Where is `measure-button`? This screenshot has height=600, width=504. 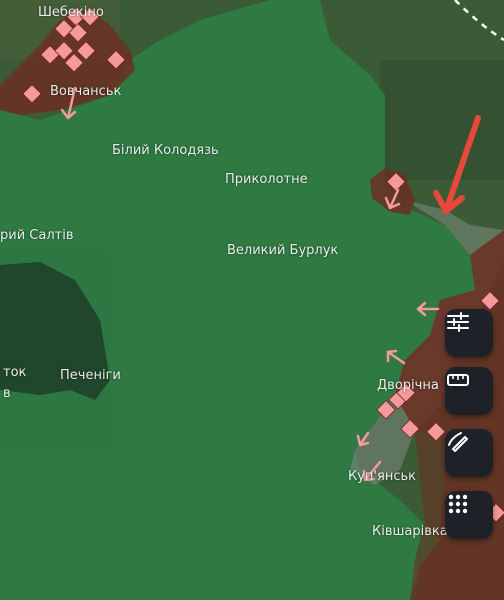
measure-button is located at coordinates (469, 391).